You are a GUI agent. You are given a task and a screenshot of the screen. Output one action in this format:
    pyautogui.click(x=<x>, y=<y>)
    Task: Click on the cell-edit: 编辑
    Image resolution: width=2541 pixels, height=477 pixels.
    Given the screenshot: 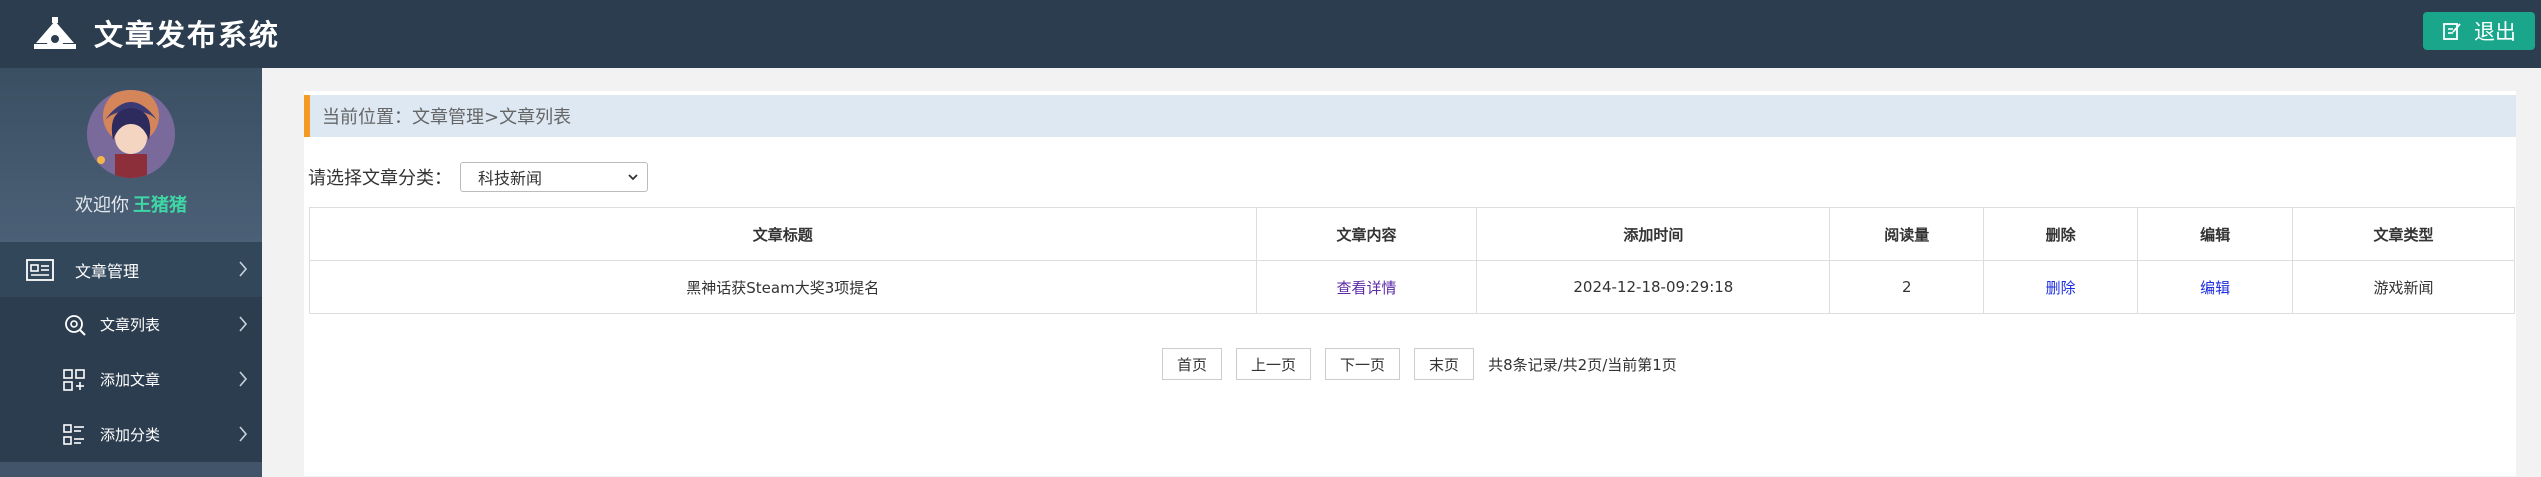 What is the action you would take?
    pyautogui.click(x=2215, y=287)
    